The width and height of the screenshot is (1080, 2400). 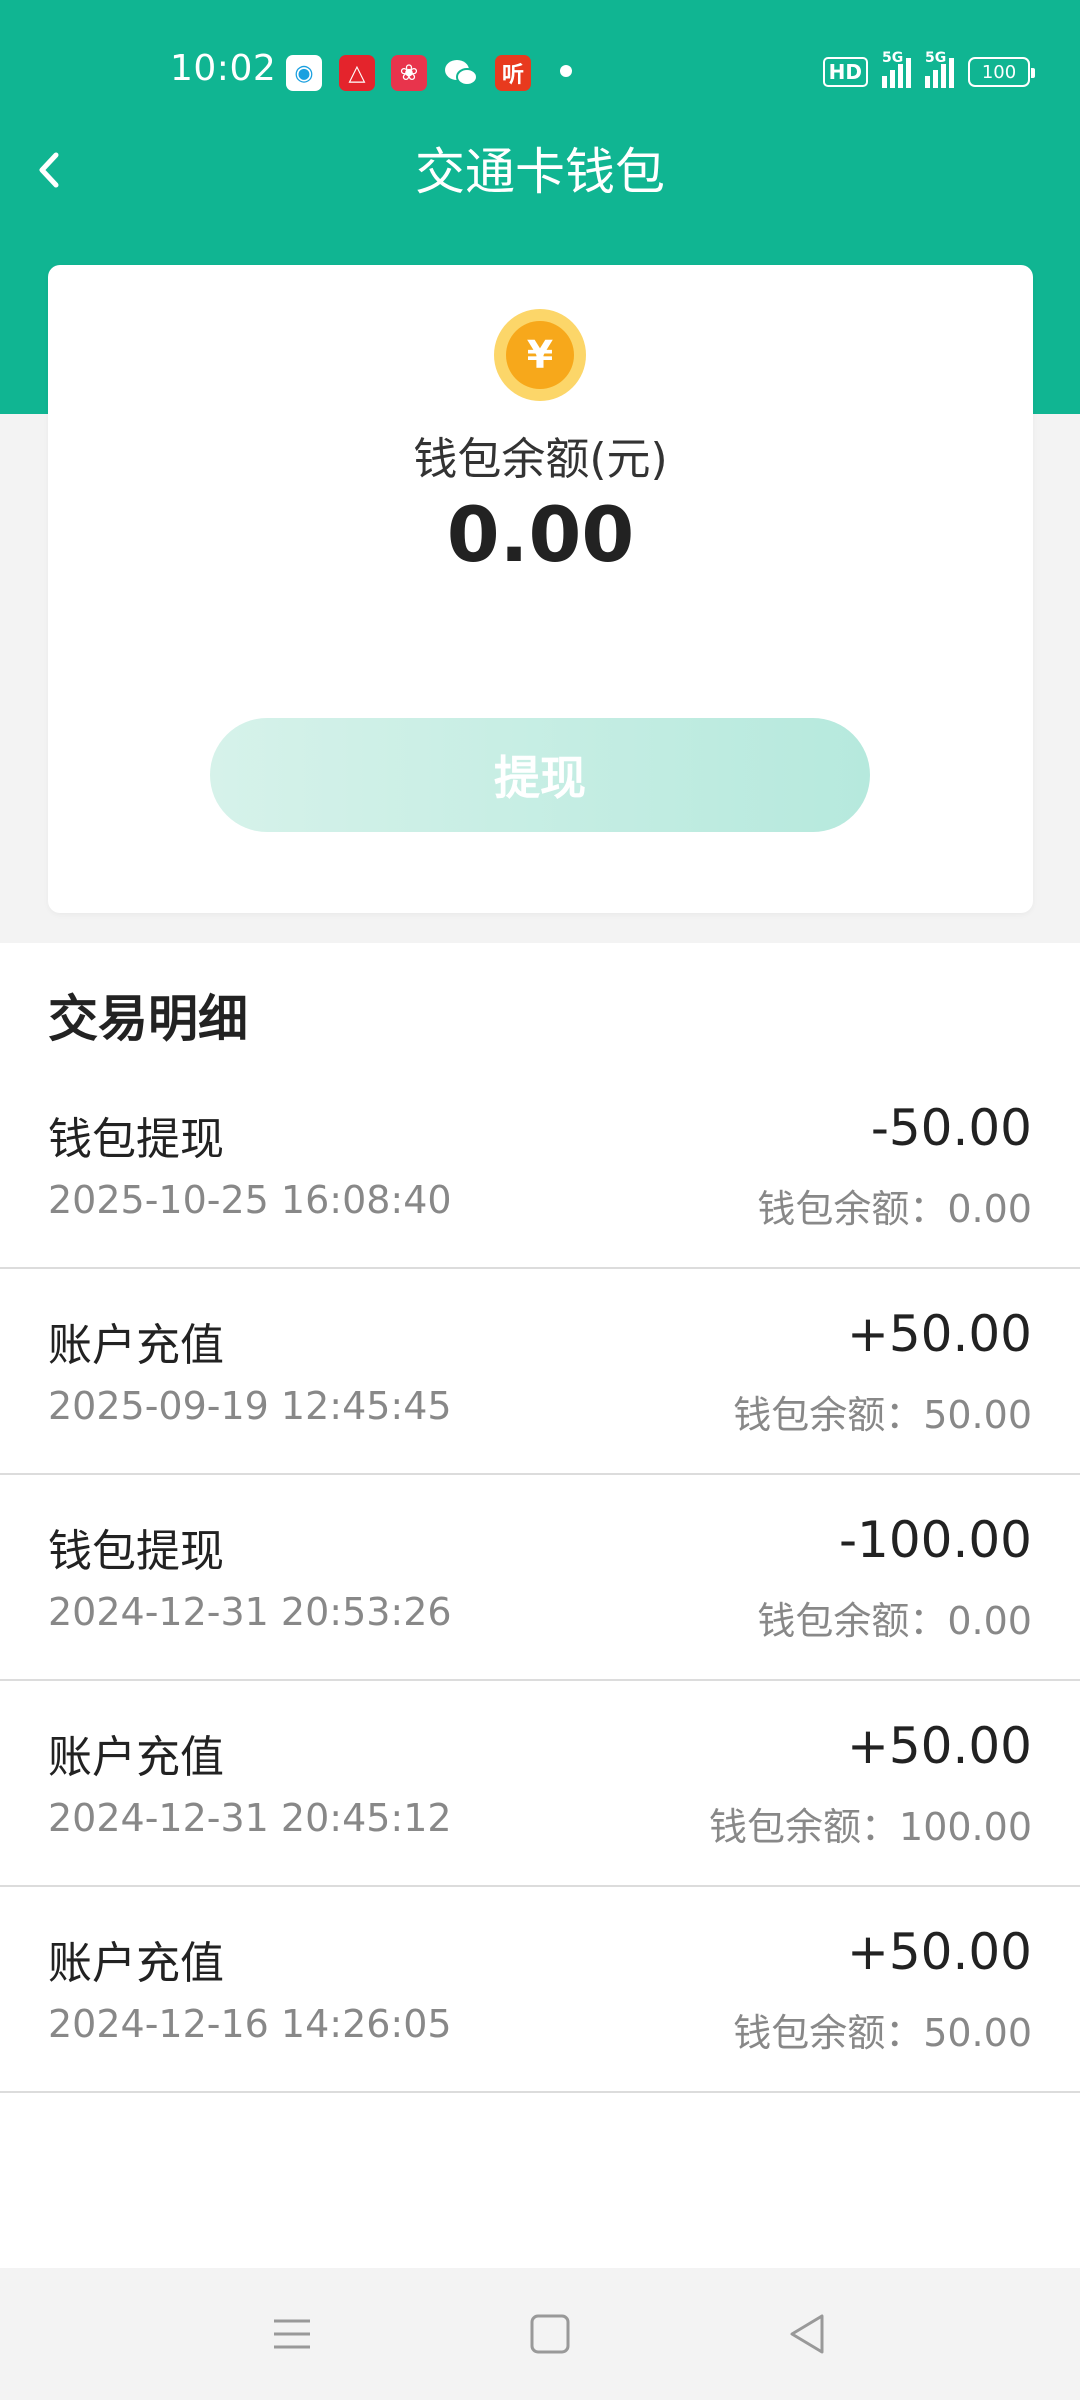 I want to click on status-bar: 10:02 ◉ △ ❀ 听 HD 5G 5G 100, so click(x=540, y=70).